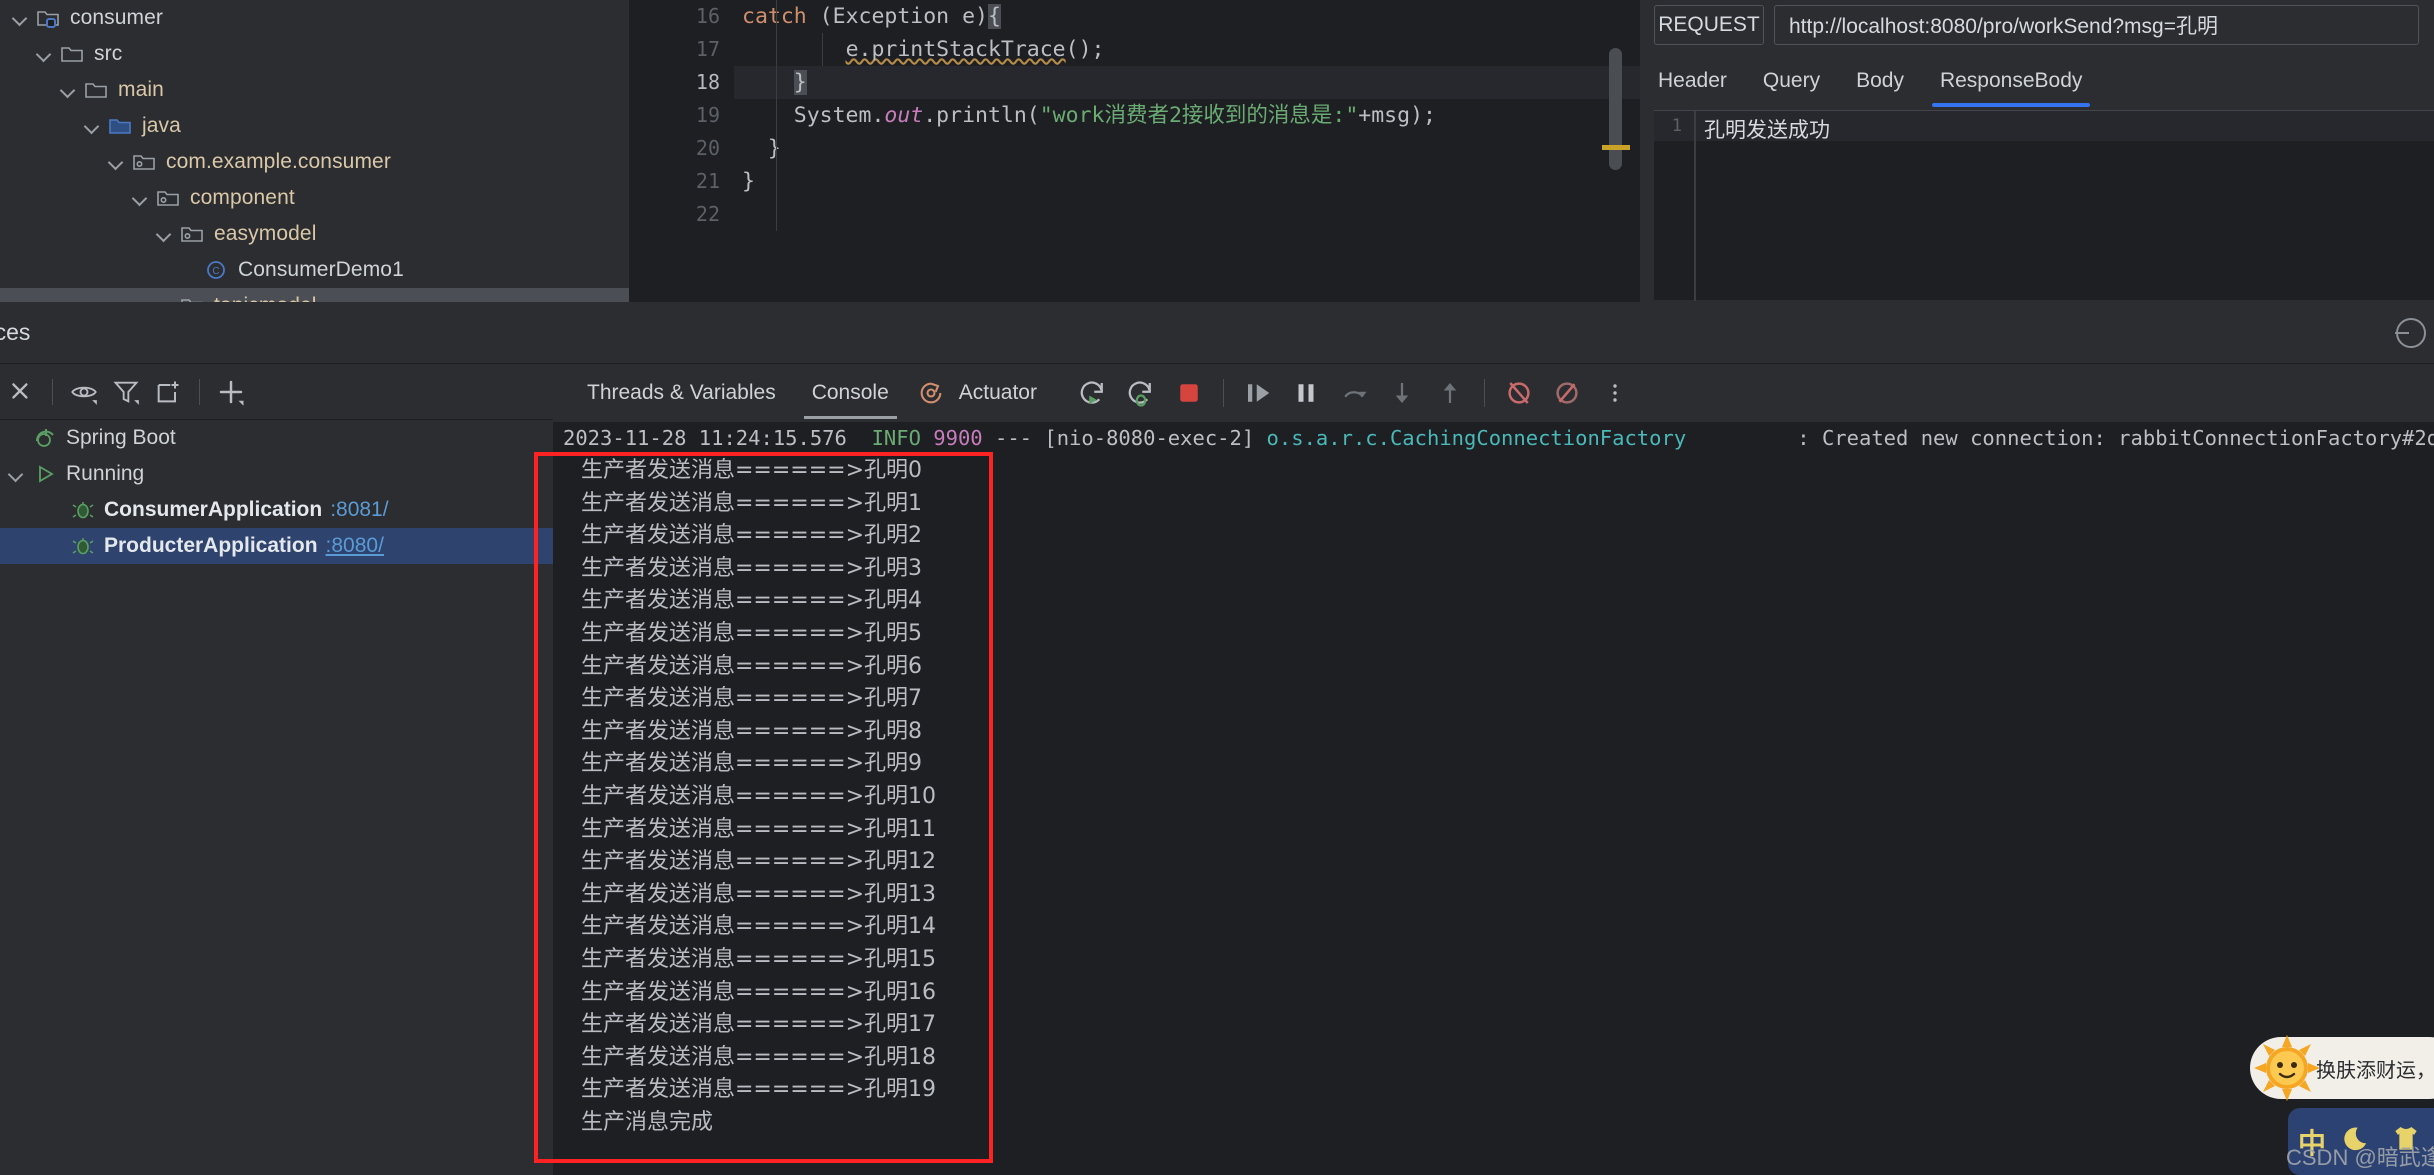 Image resolution: width=2434 pixels, height=1175 pixels. What do you see at coordinates (681, 393) in the screenshot?
I see `tab-threads-and-variables: Threads & Variables` at bounding box center [681, 393].